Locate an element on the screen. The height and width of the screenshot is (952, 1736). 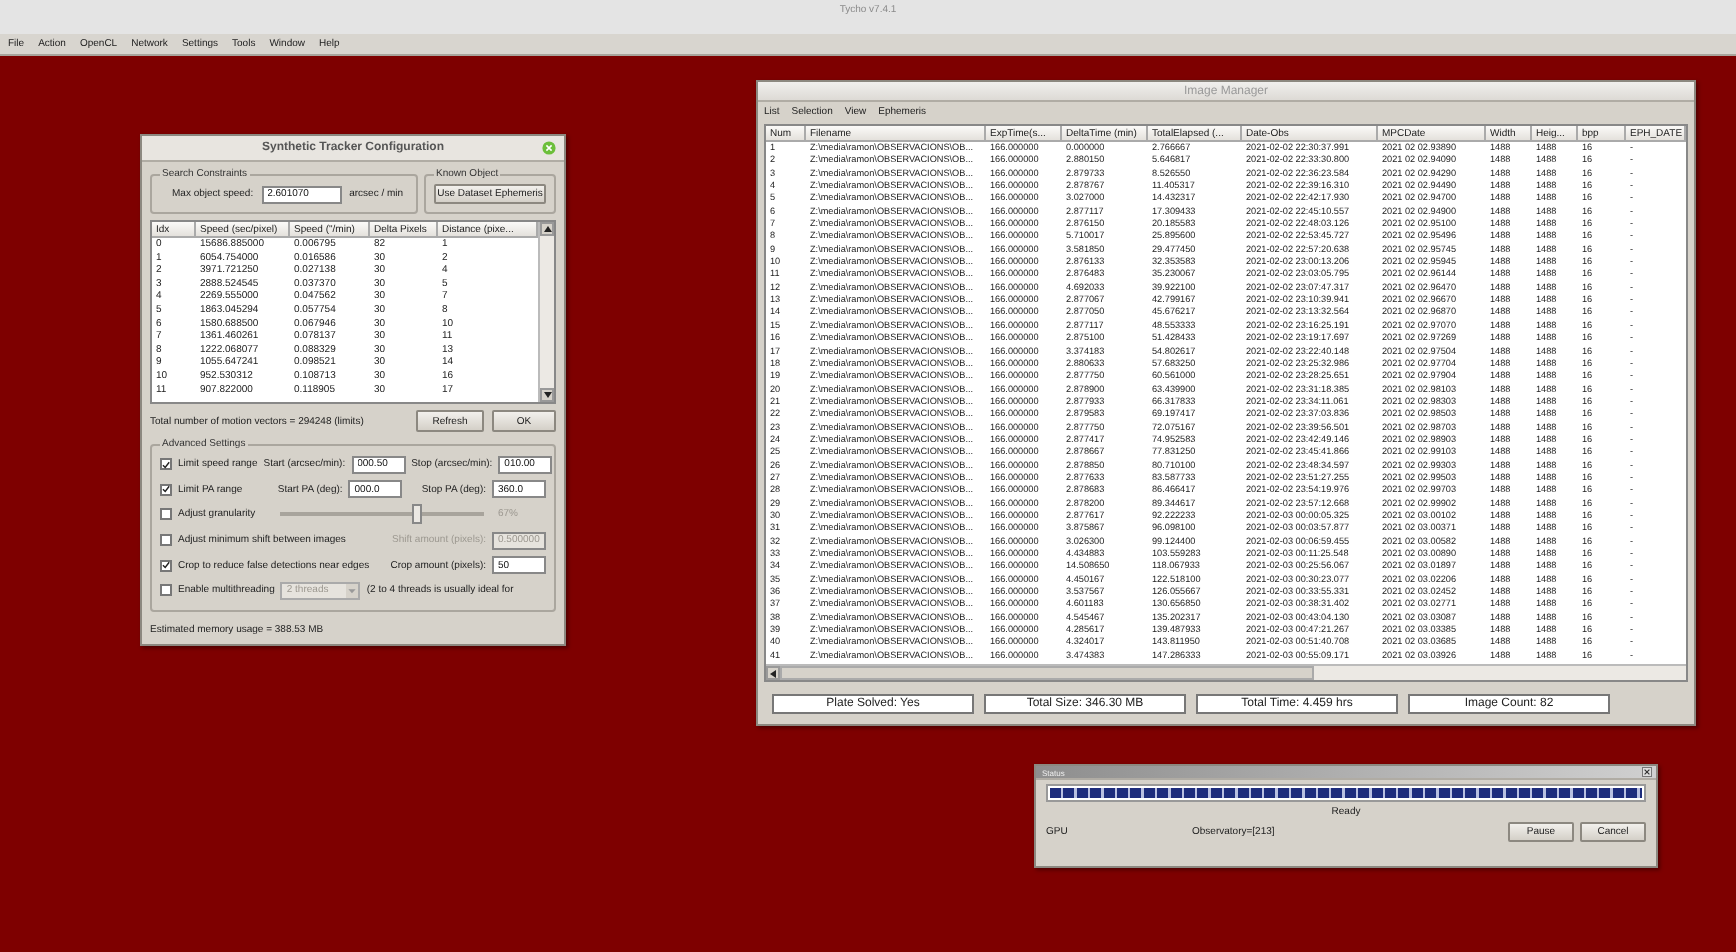
close-icon is located at coordinates (1647, 772).